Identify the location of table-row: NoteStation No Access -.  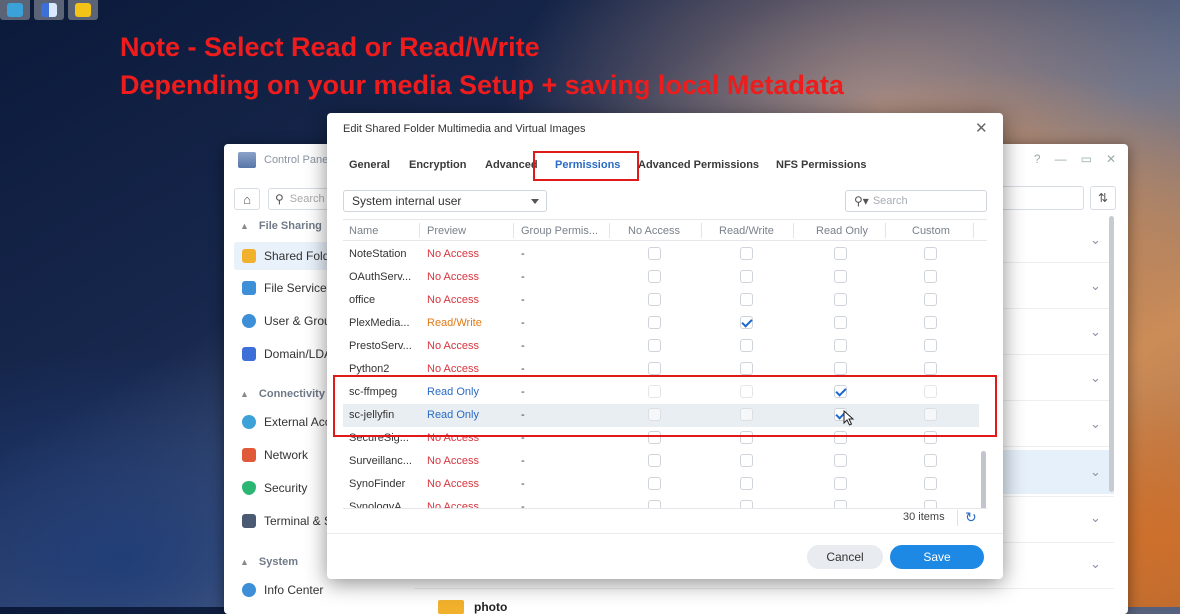
(661, 254).